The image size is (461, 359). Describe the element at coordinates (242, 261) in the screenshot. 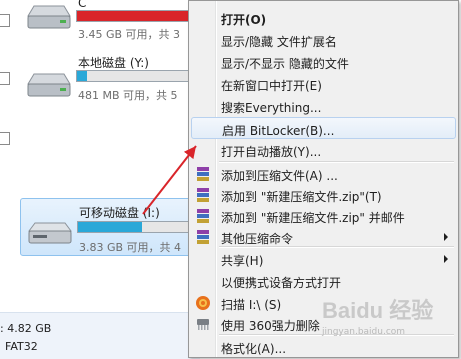

I see `menu-item-label: 共享(H)` at that location.